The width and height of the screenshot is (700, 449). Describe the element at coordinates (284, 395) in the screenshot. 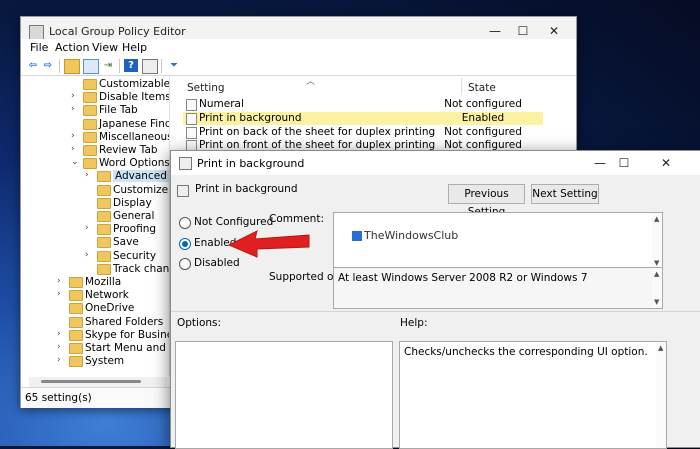

I see `options-pane` at that location.